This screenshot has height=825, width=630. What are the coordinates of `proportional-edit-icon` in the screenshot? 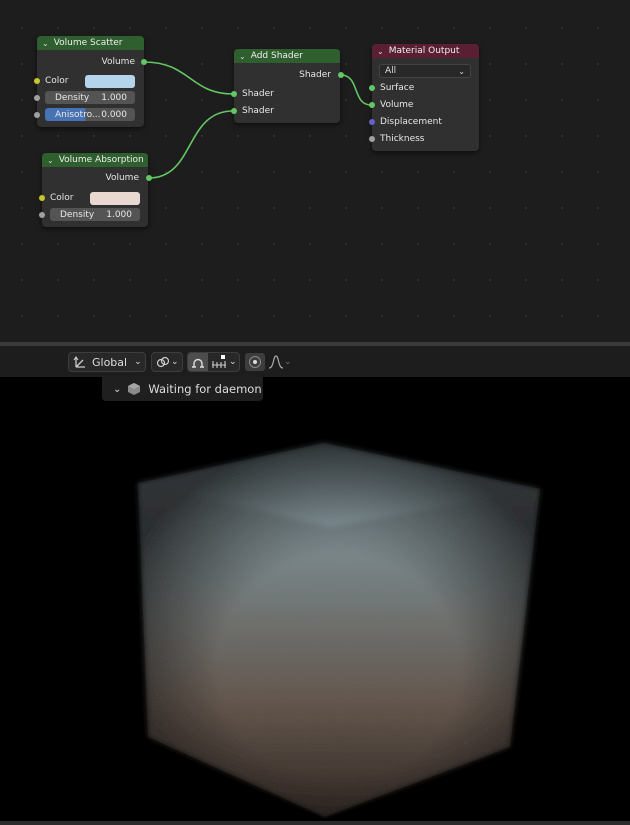 It's located at (255, 362).